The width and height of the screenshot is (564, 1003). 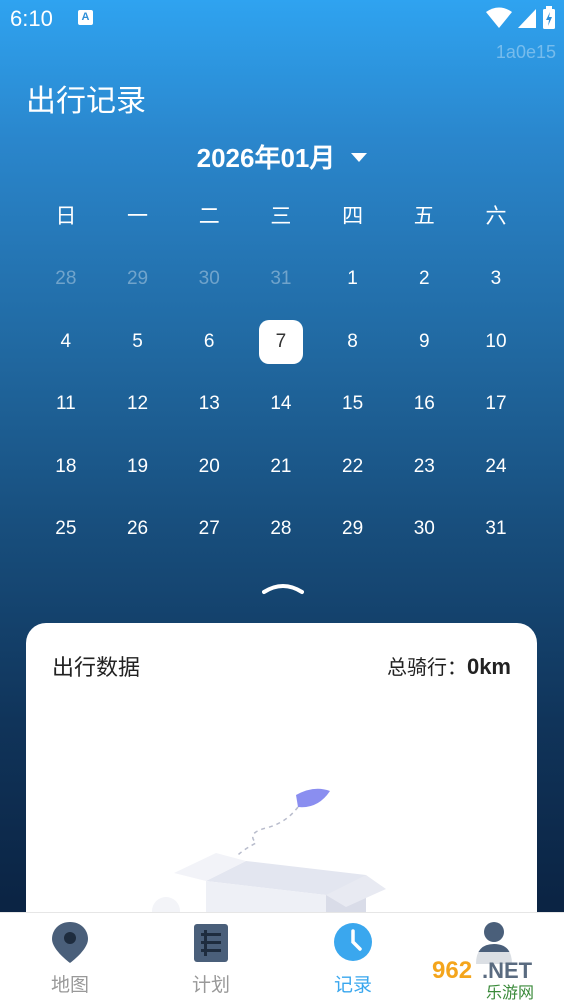 I want to click on calendar-day-number: 26, so click(x=137, y=529).